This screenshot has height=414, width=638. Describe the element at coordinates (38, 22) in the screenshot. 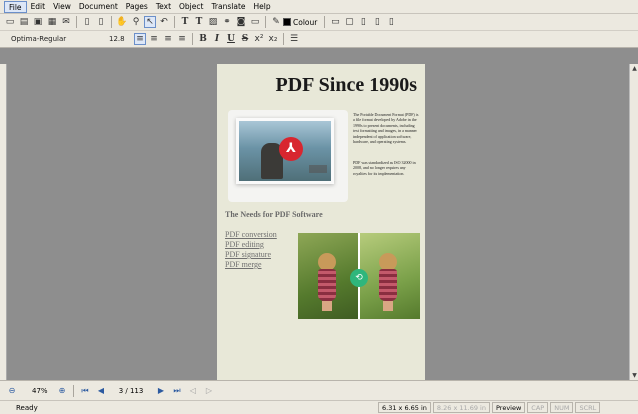

I see `save-icon: ▣` at that location.